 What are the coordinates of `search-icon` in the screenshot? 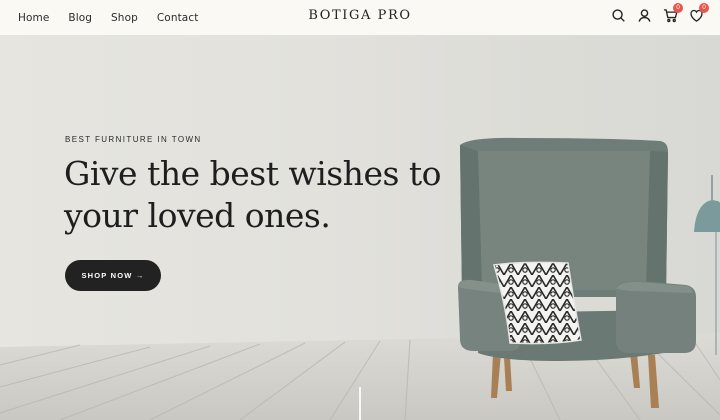 It's located at (618, 15).